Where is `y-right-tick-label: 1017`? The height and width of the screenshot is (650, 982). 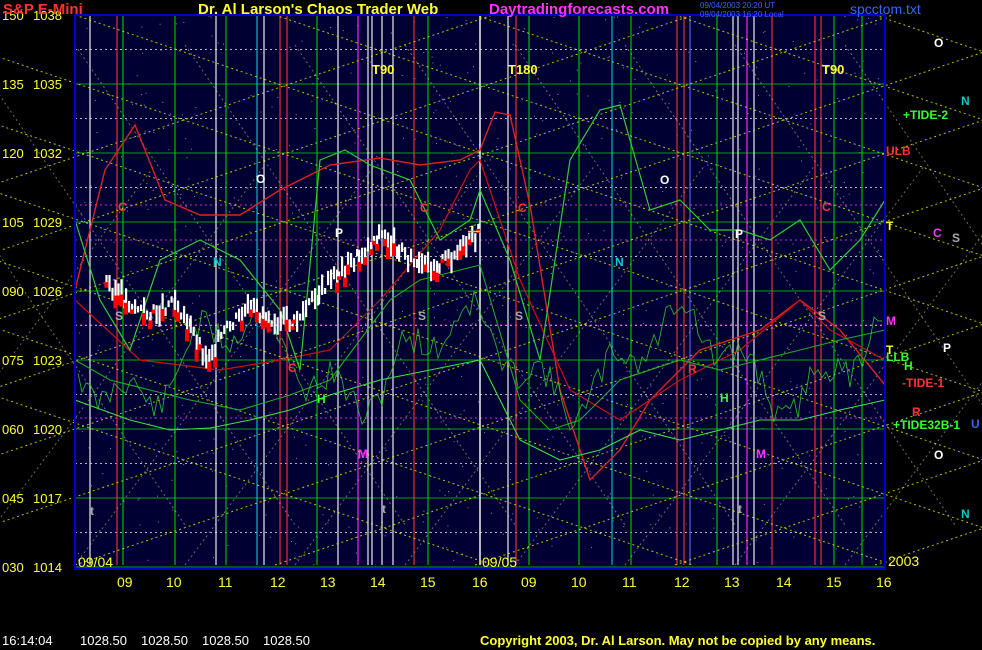 y-right-tick-label: 1017 is located at coordinates (47, 498).